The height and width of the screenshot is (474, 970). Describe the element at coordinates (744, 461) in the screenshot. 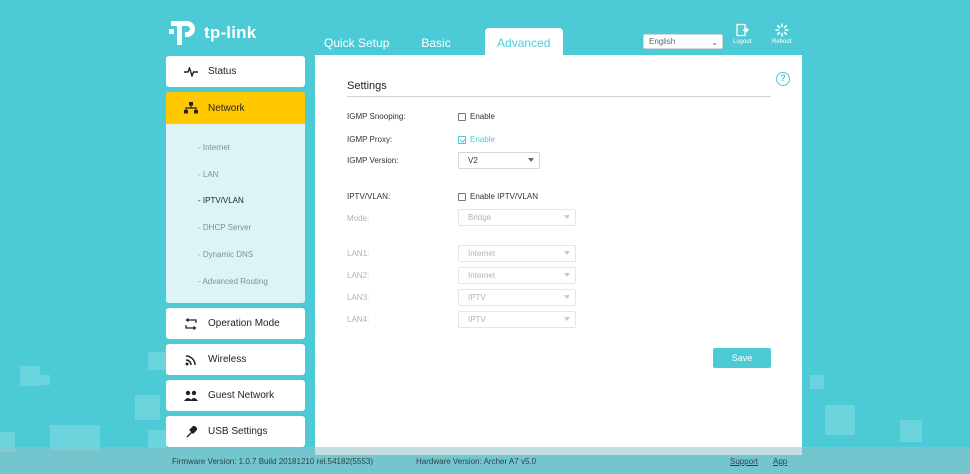

I see `support-link: Support` at that location.